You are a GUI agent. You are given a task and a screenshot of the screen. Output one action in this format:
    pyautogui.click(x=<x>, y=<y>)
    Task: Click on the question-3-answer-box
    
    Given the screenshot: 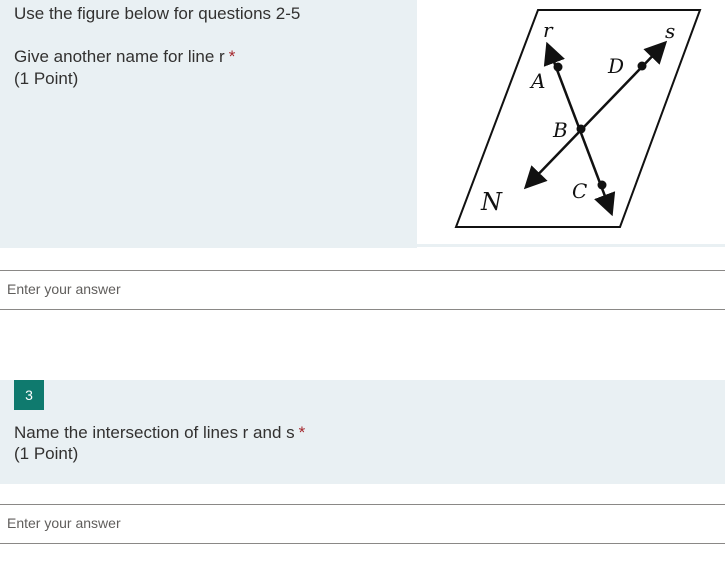 What is the action you would take?
    pyautogui.click(x=362, y=524)
    